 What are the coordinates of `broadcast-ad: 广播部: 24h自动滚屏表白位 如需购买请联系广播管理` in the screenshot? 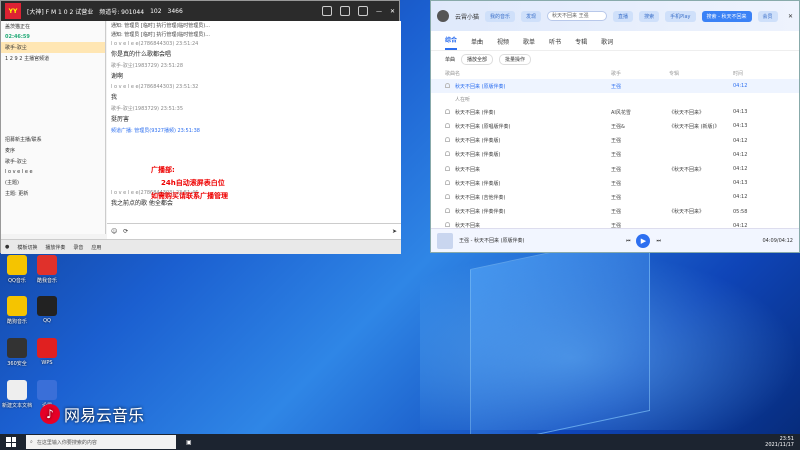 It's located at (226, 183).